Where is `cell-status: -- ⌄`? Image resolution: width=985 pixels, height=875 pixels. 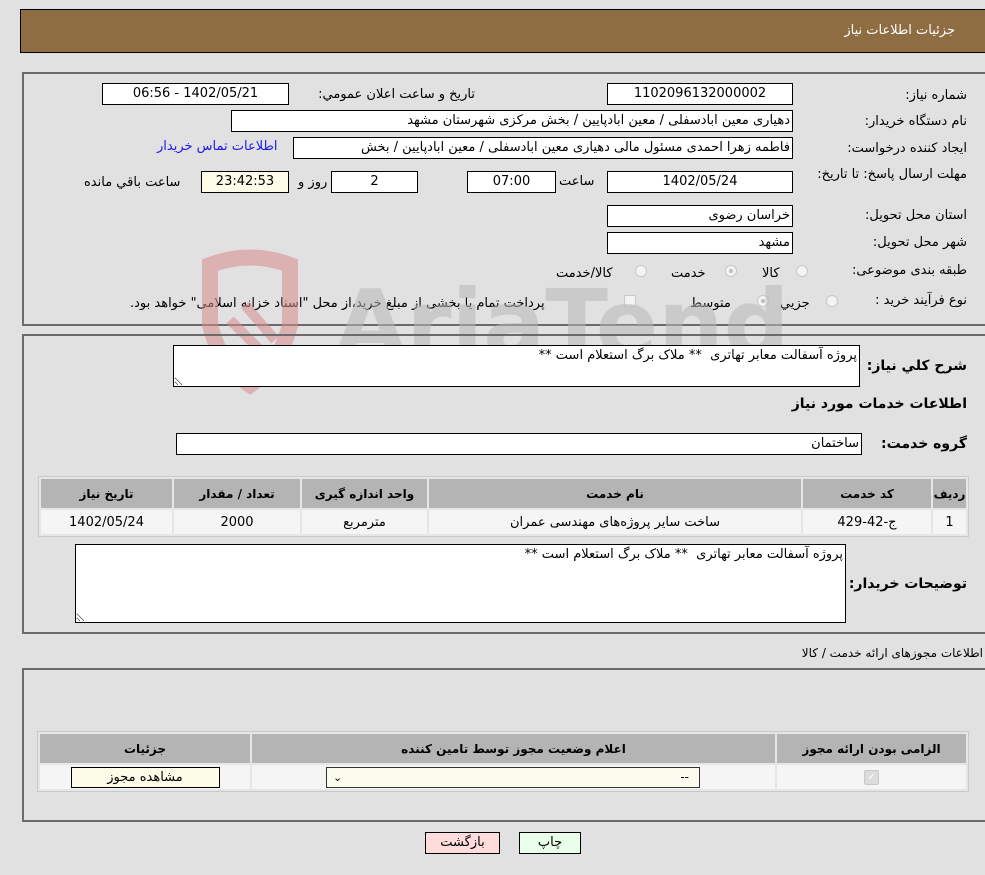 cell-status: -- ⌄ is located at coordinates (513, 777).